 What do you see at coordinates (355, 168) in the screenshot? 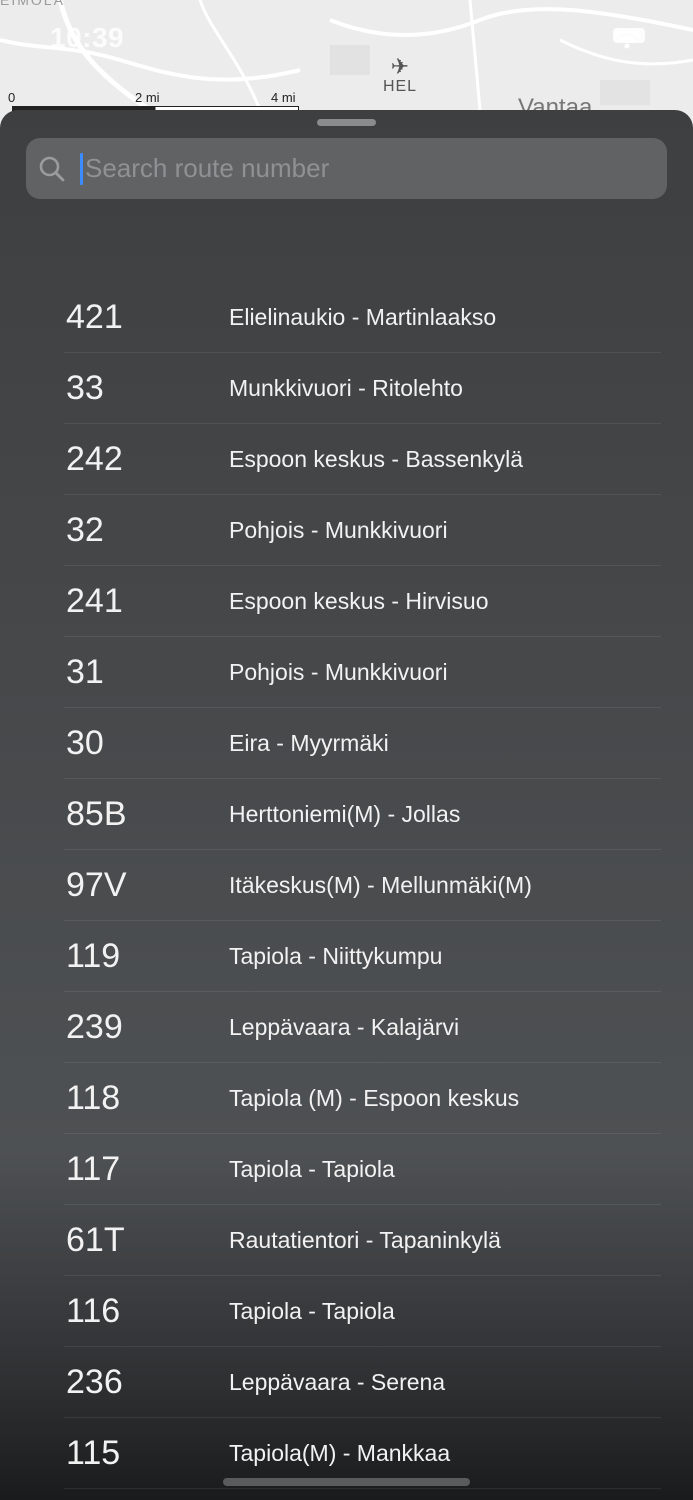
I see `search-input` at bounding box center [355, 168].